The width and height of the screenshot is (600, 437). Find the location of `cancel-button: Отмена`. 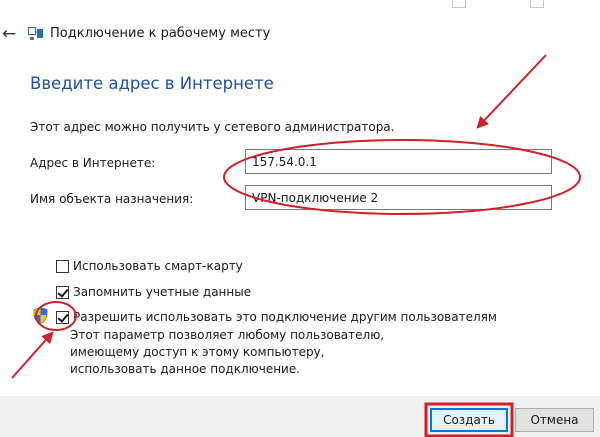

cancel-button: Отмена is located at coordinates (554, 420).